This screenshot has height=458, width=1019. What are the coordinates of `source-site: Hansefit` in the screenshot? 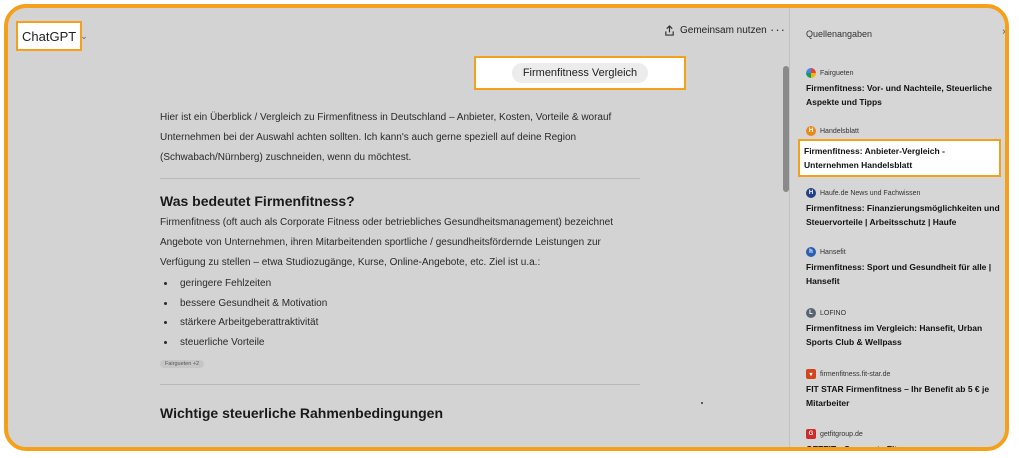 It's located at (833, 252).